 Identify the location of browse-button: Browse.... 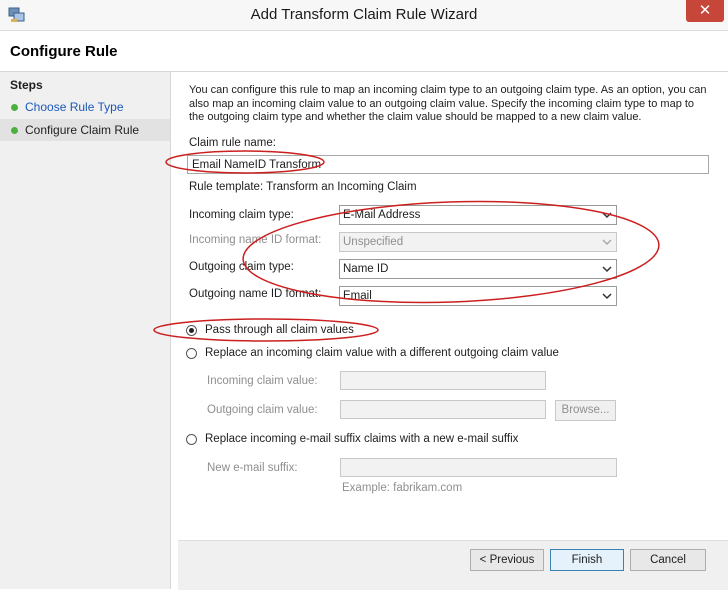
(585, 410).